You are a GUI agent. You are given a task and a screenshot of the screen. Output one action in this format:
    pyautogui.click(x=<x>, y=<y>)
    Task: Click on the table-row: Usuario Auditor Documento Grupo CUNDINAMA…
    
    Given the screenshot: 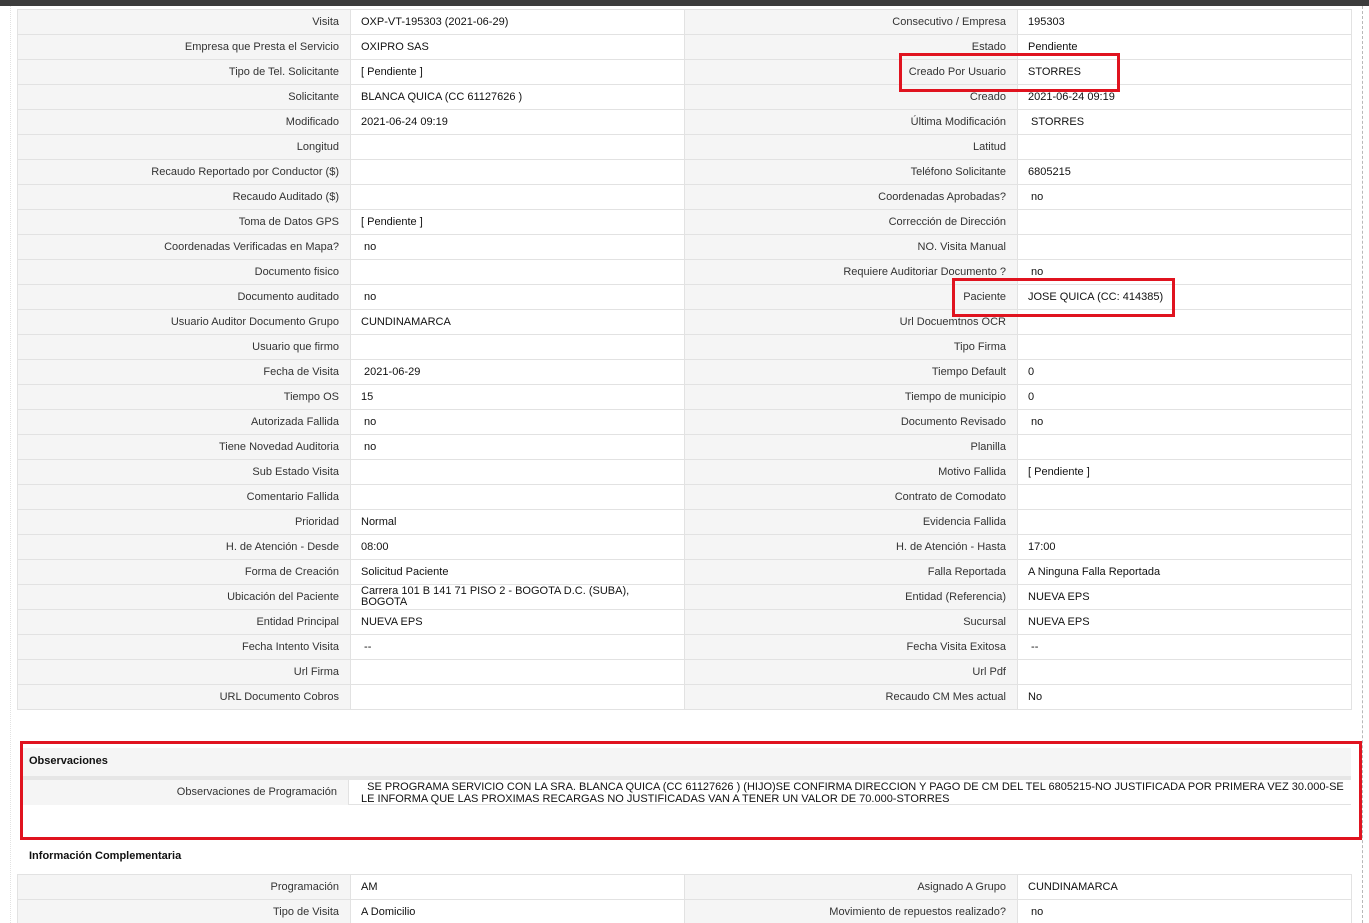 What is the action you would take?
    pyautogui.click(x=684, y=322)
    